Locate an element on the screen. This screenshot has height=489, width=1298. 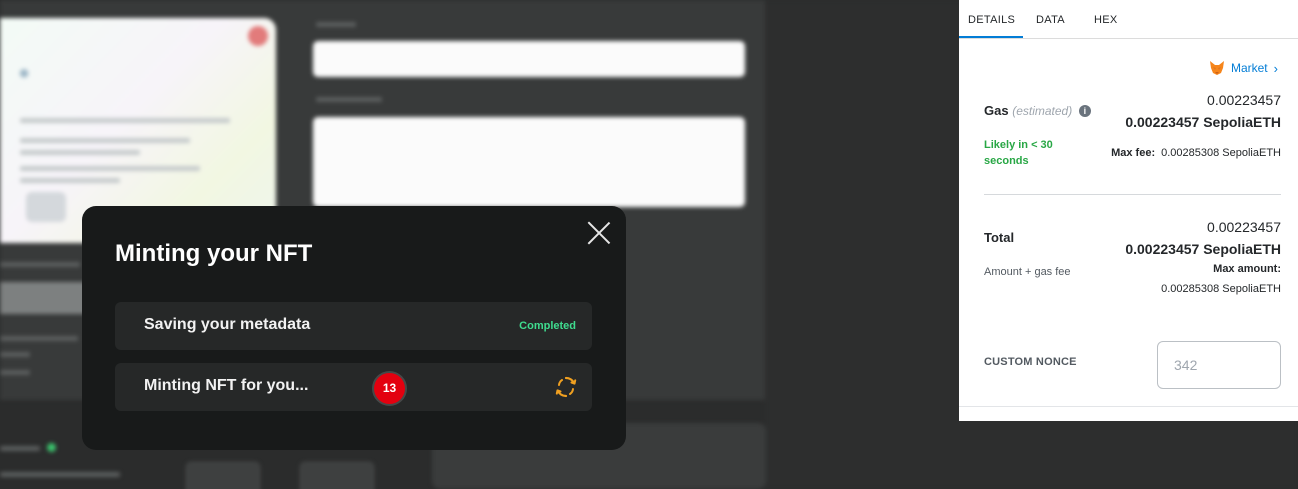
step-label: Saving your metadata is located at coordinates (227, 324).